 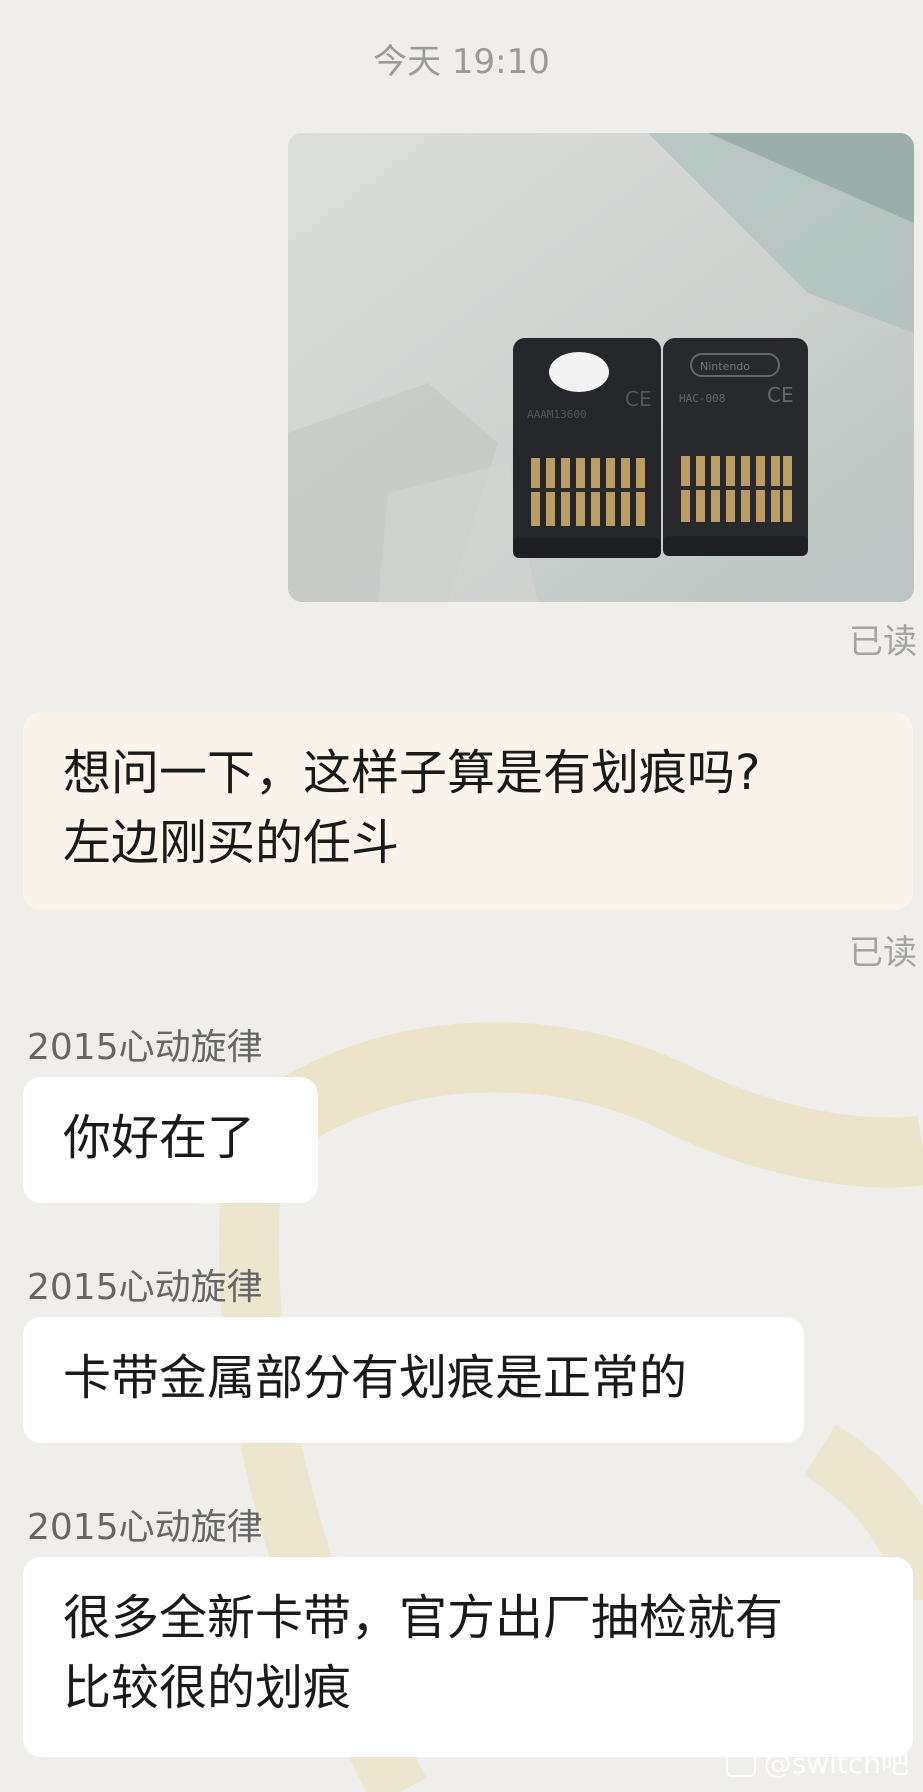 I want to click on watermark-text: @switch吧, so click(x=836, y=1763).